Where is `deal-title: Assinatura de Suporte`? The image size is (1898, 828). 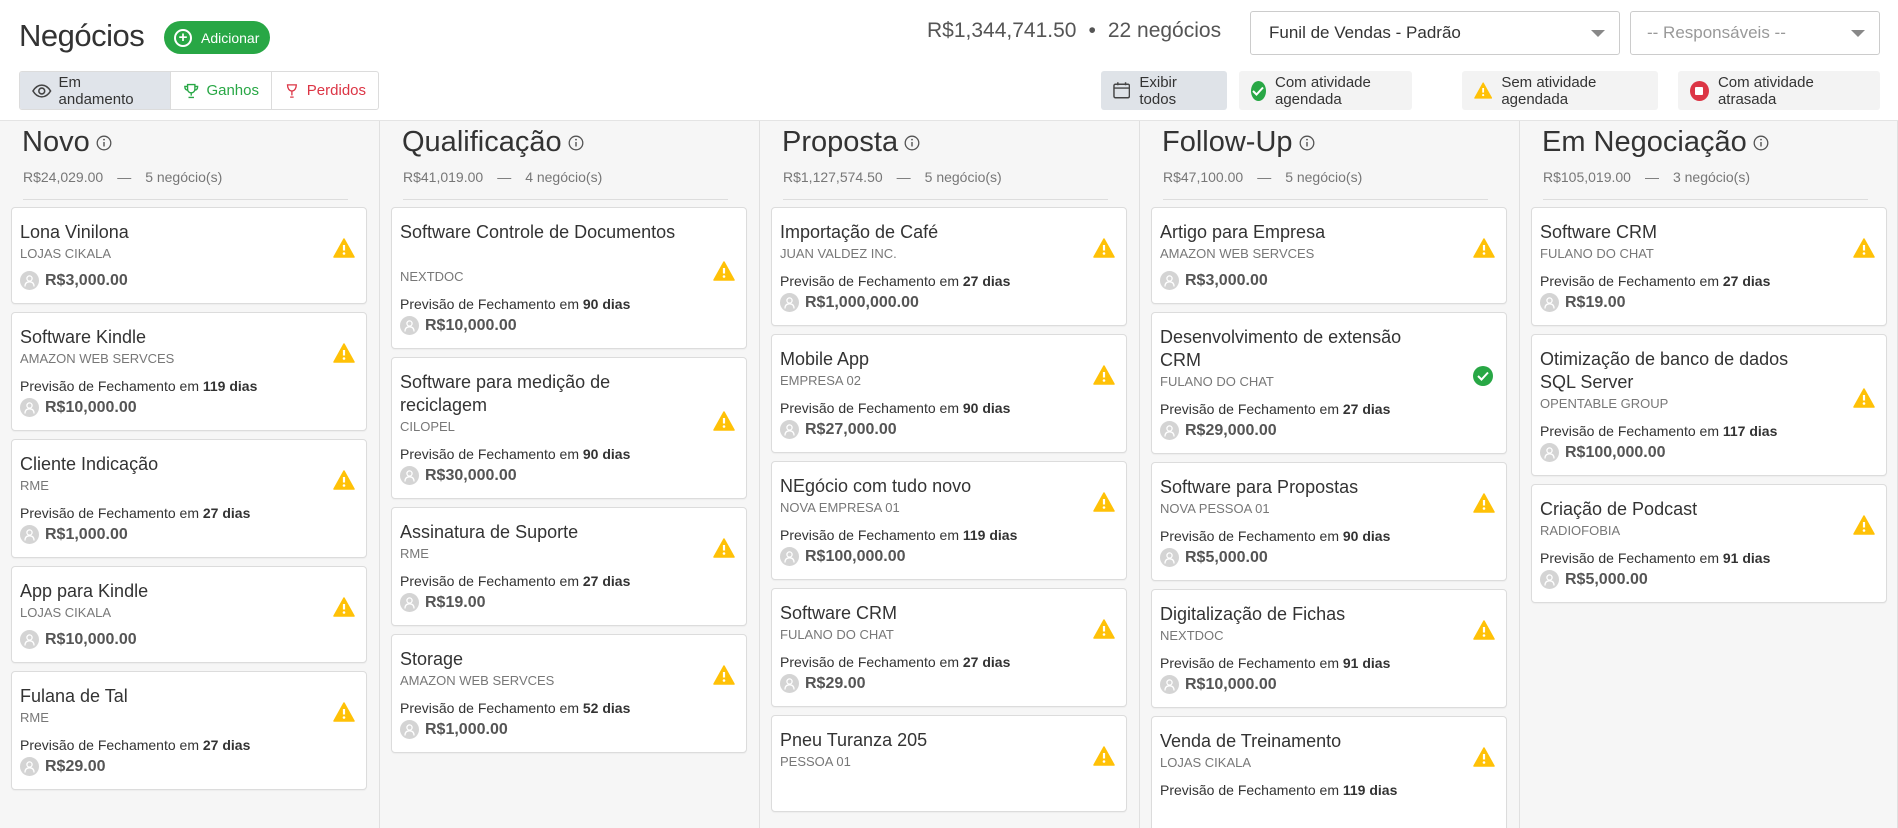
deal-title: Assinatura de Suporte is located at coordinates (540, 532).